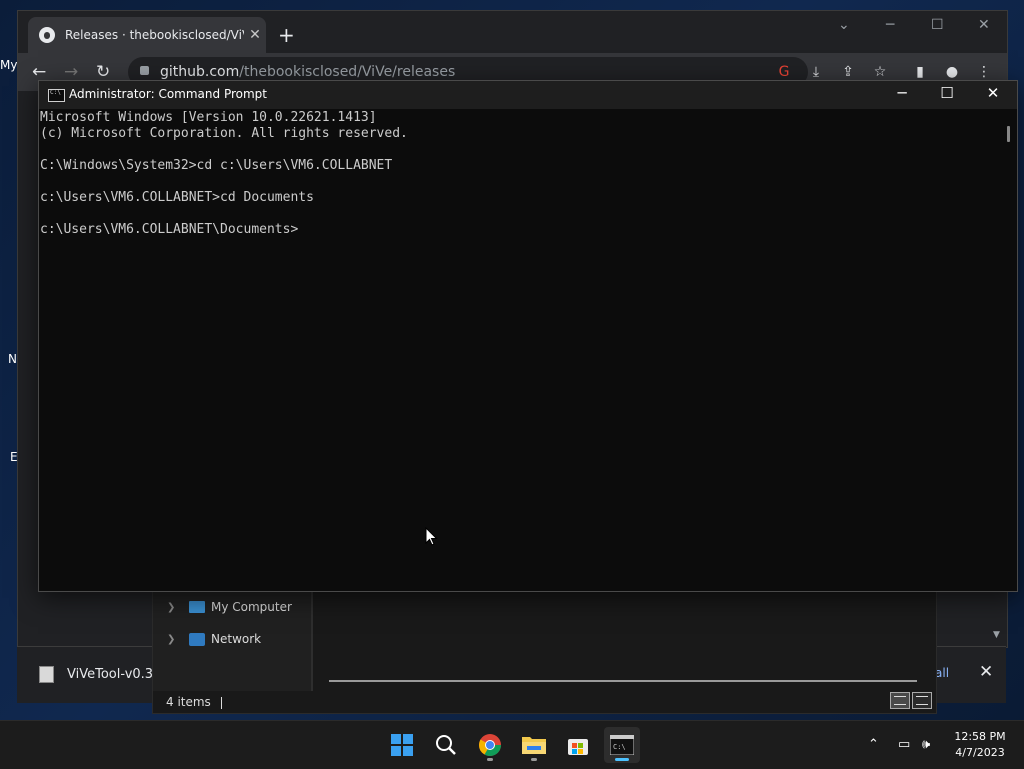 The width and height of the screenshot is (1024, 769). I want to click on back-icon: ←, so click(39, 72).